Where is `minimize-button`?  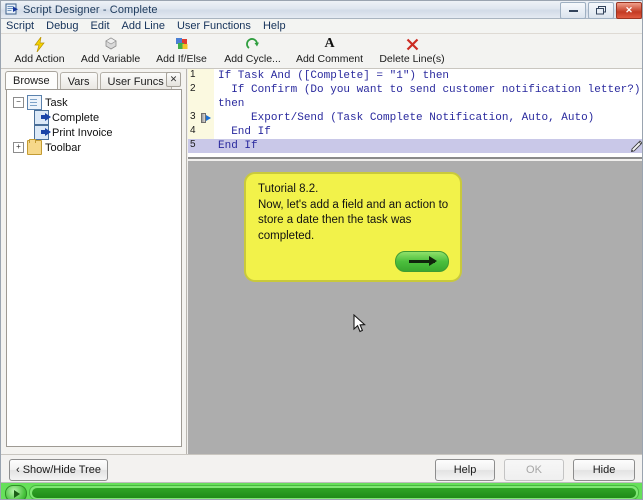
minimize-button is located at coordinates (573, 10).